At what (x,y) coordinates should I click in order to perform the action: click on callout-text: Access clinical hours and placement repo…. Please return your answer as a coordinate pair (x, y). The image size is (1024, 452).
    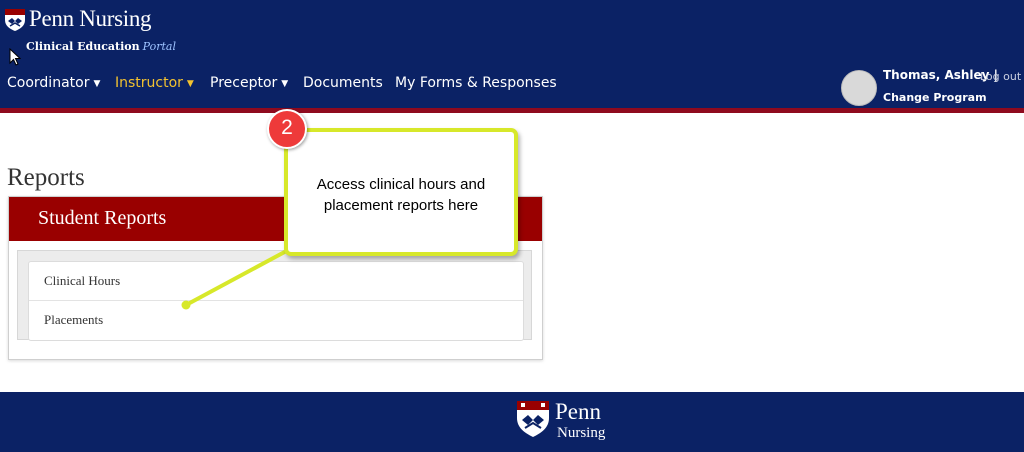
    Looking at the image, I should click on (401, 195).